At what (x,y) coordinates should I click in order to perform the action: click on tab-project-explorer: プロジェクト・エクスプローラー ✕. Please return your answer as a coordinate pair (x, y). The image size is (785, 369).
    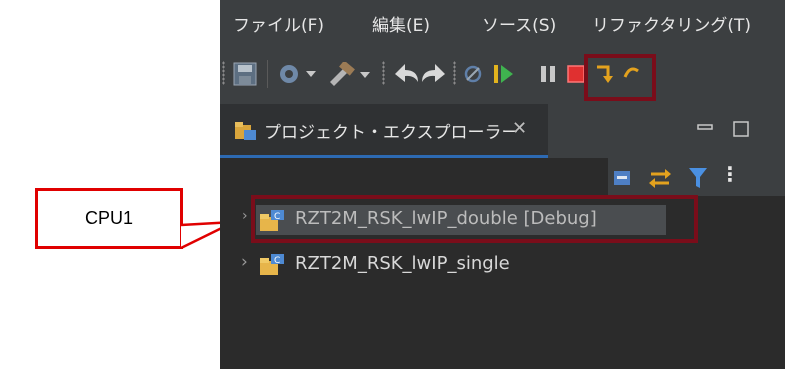
    Looking at the image, I should click on (384, 131).